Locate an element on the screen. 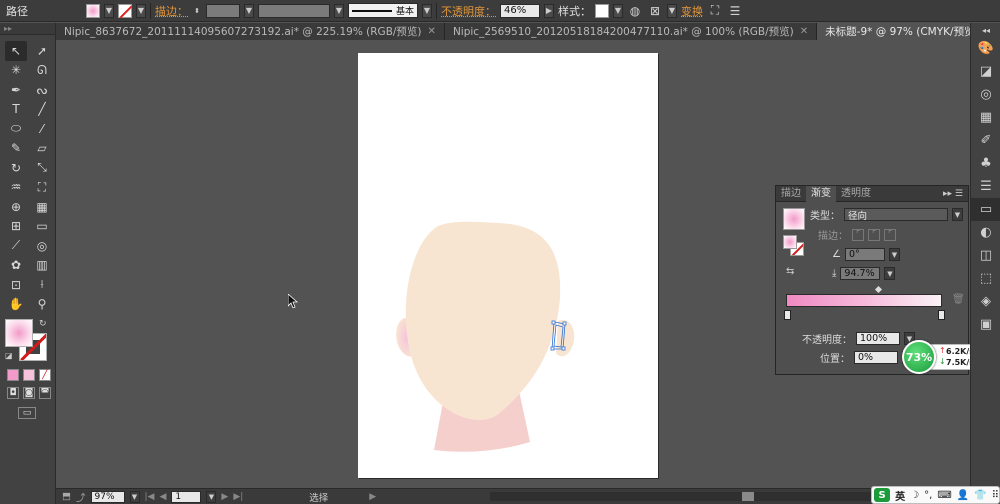 The height and width of the screenshot is (504, 1000). angle-dropdown: ▼ is located at coordinates (894, 254).